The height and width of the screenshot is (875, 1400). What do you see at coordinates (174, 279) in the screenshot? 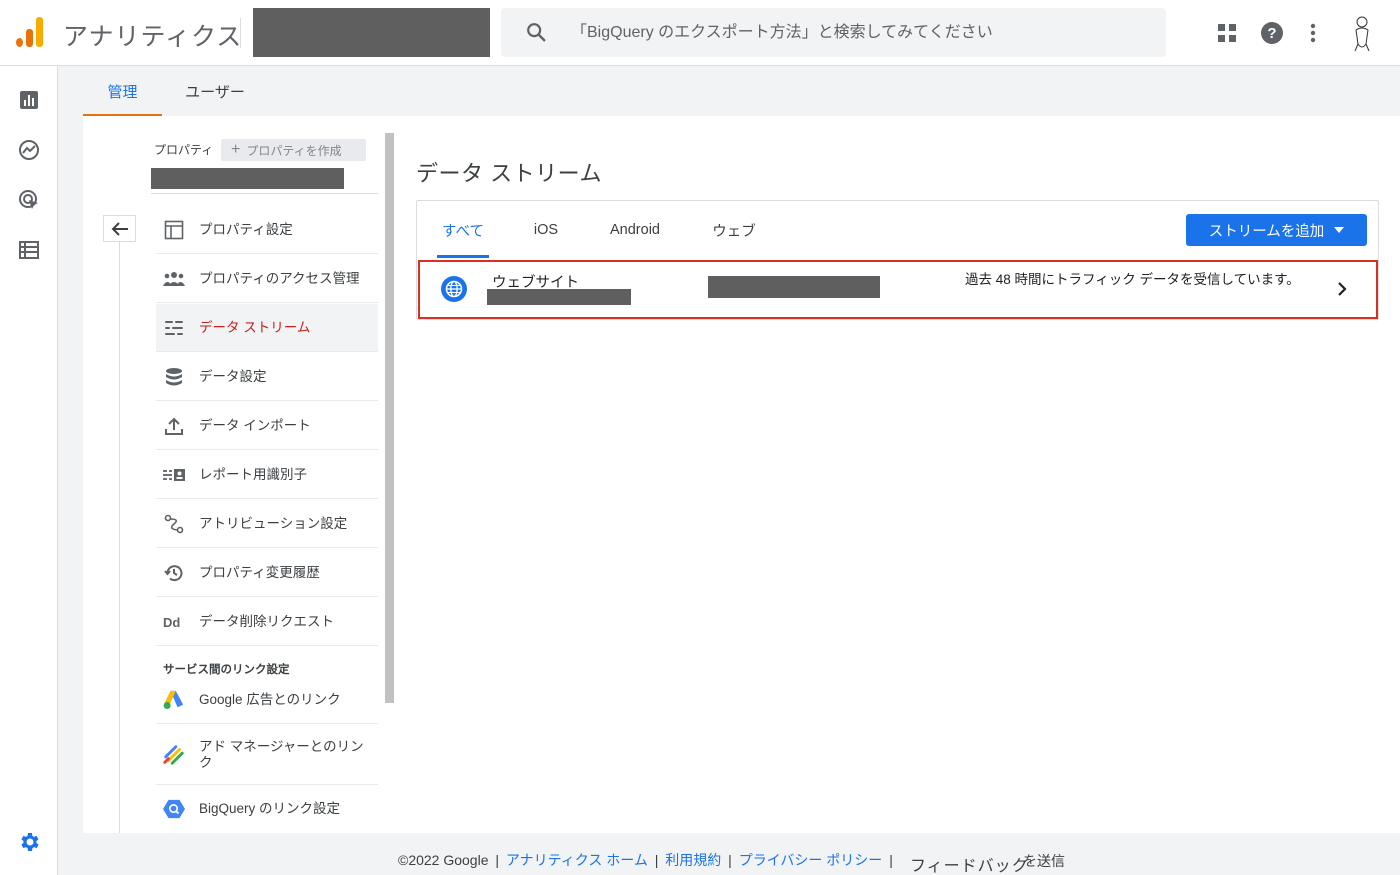
I see `people-icon` at bounding box center [174, 279].